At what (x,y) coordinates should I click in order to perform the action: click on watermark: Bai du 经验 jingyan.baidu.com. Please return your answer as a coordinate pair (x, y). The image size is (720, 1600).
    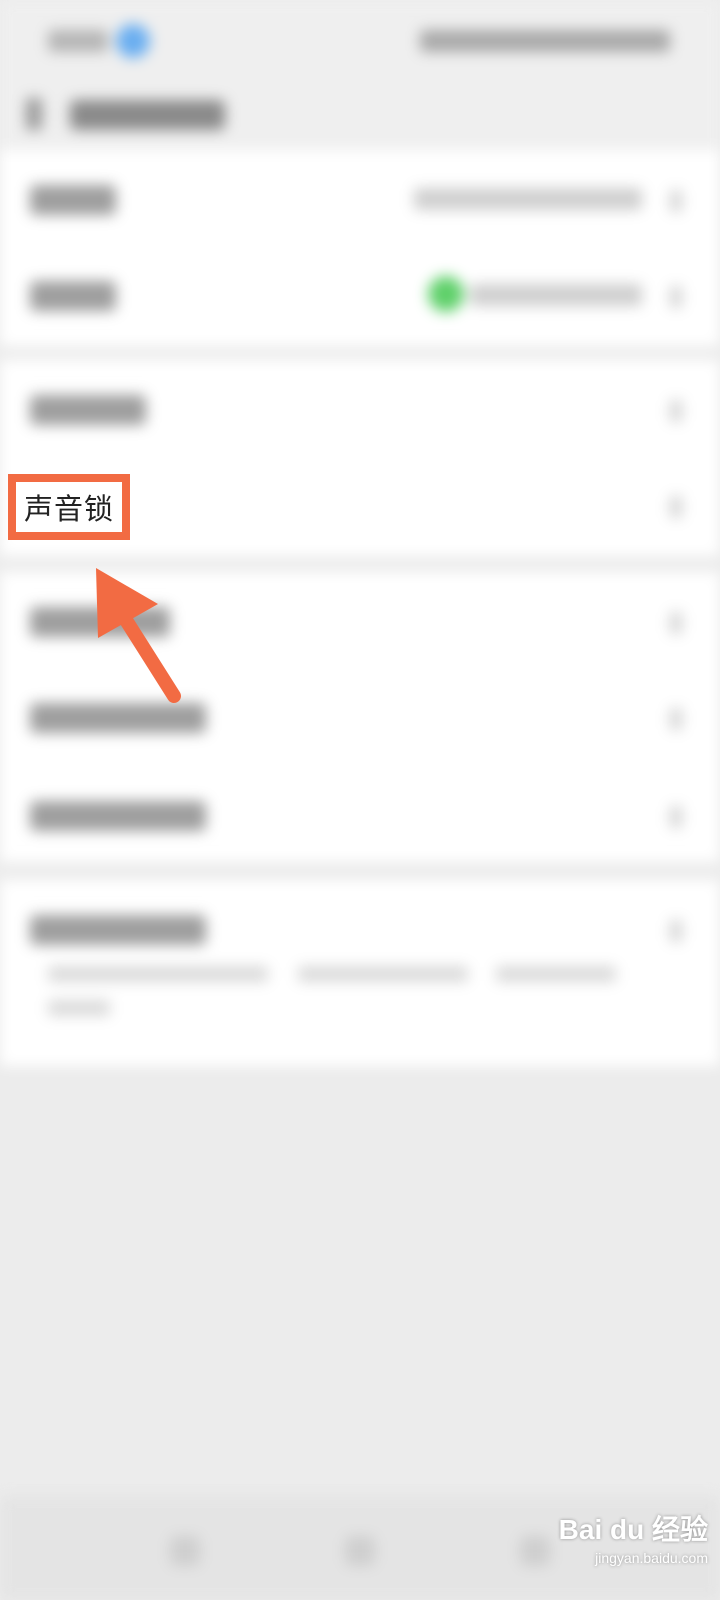
    Looking at the image, I should click on (628, 1548).